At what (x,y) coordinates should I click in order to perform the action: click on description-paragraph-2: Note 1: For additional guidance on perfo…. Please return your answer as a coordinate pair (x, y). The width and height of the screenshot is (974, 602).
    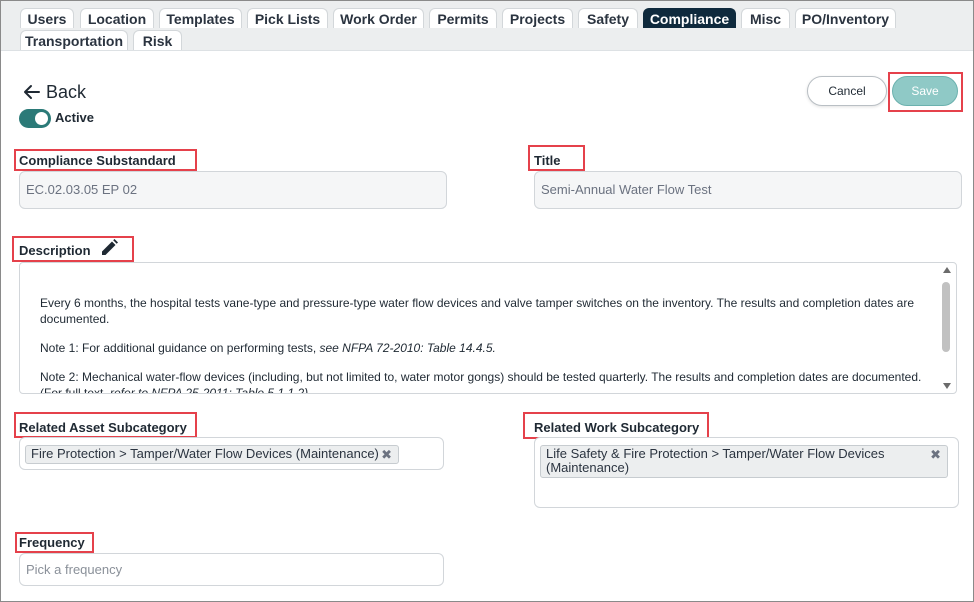
    Looking at the image, I should click on (482, 348).